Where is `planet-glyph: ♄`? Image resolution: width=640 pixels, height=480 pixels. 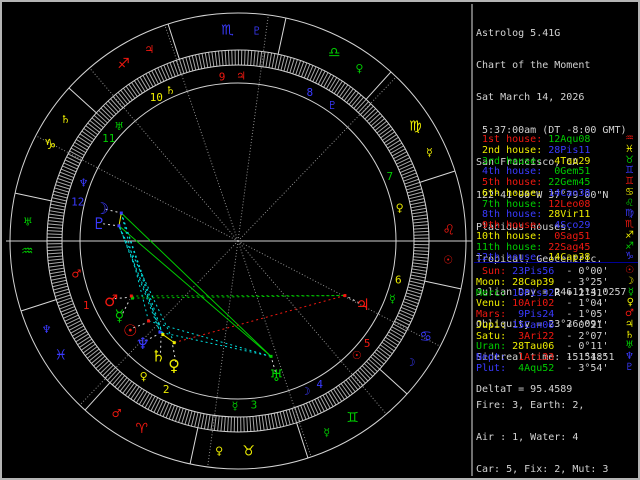 planet-glyph: ♄ is located at coordinates (158, 356).